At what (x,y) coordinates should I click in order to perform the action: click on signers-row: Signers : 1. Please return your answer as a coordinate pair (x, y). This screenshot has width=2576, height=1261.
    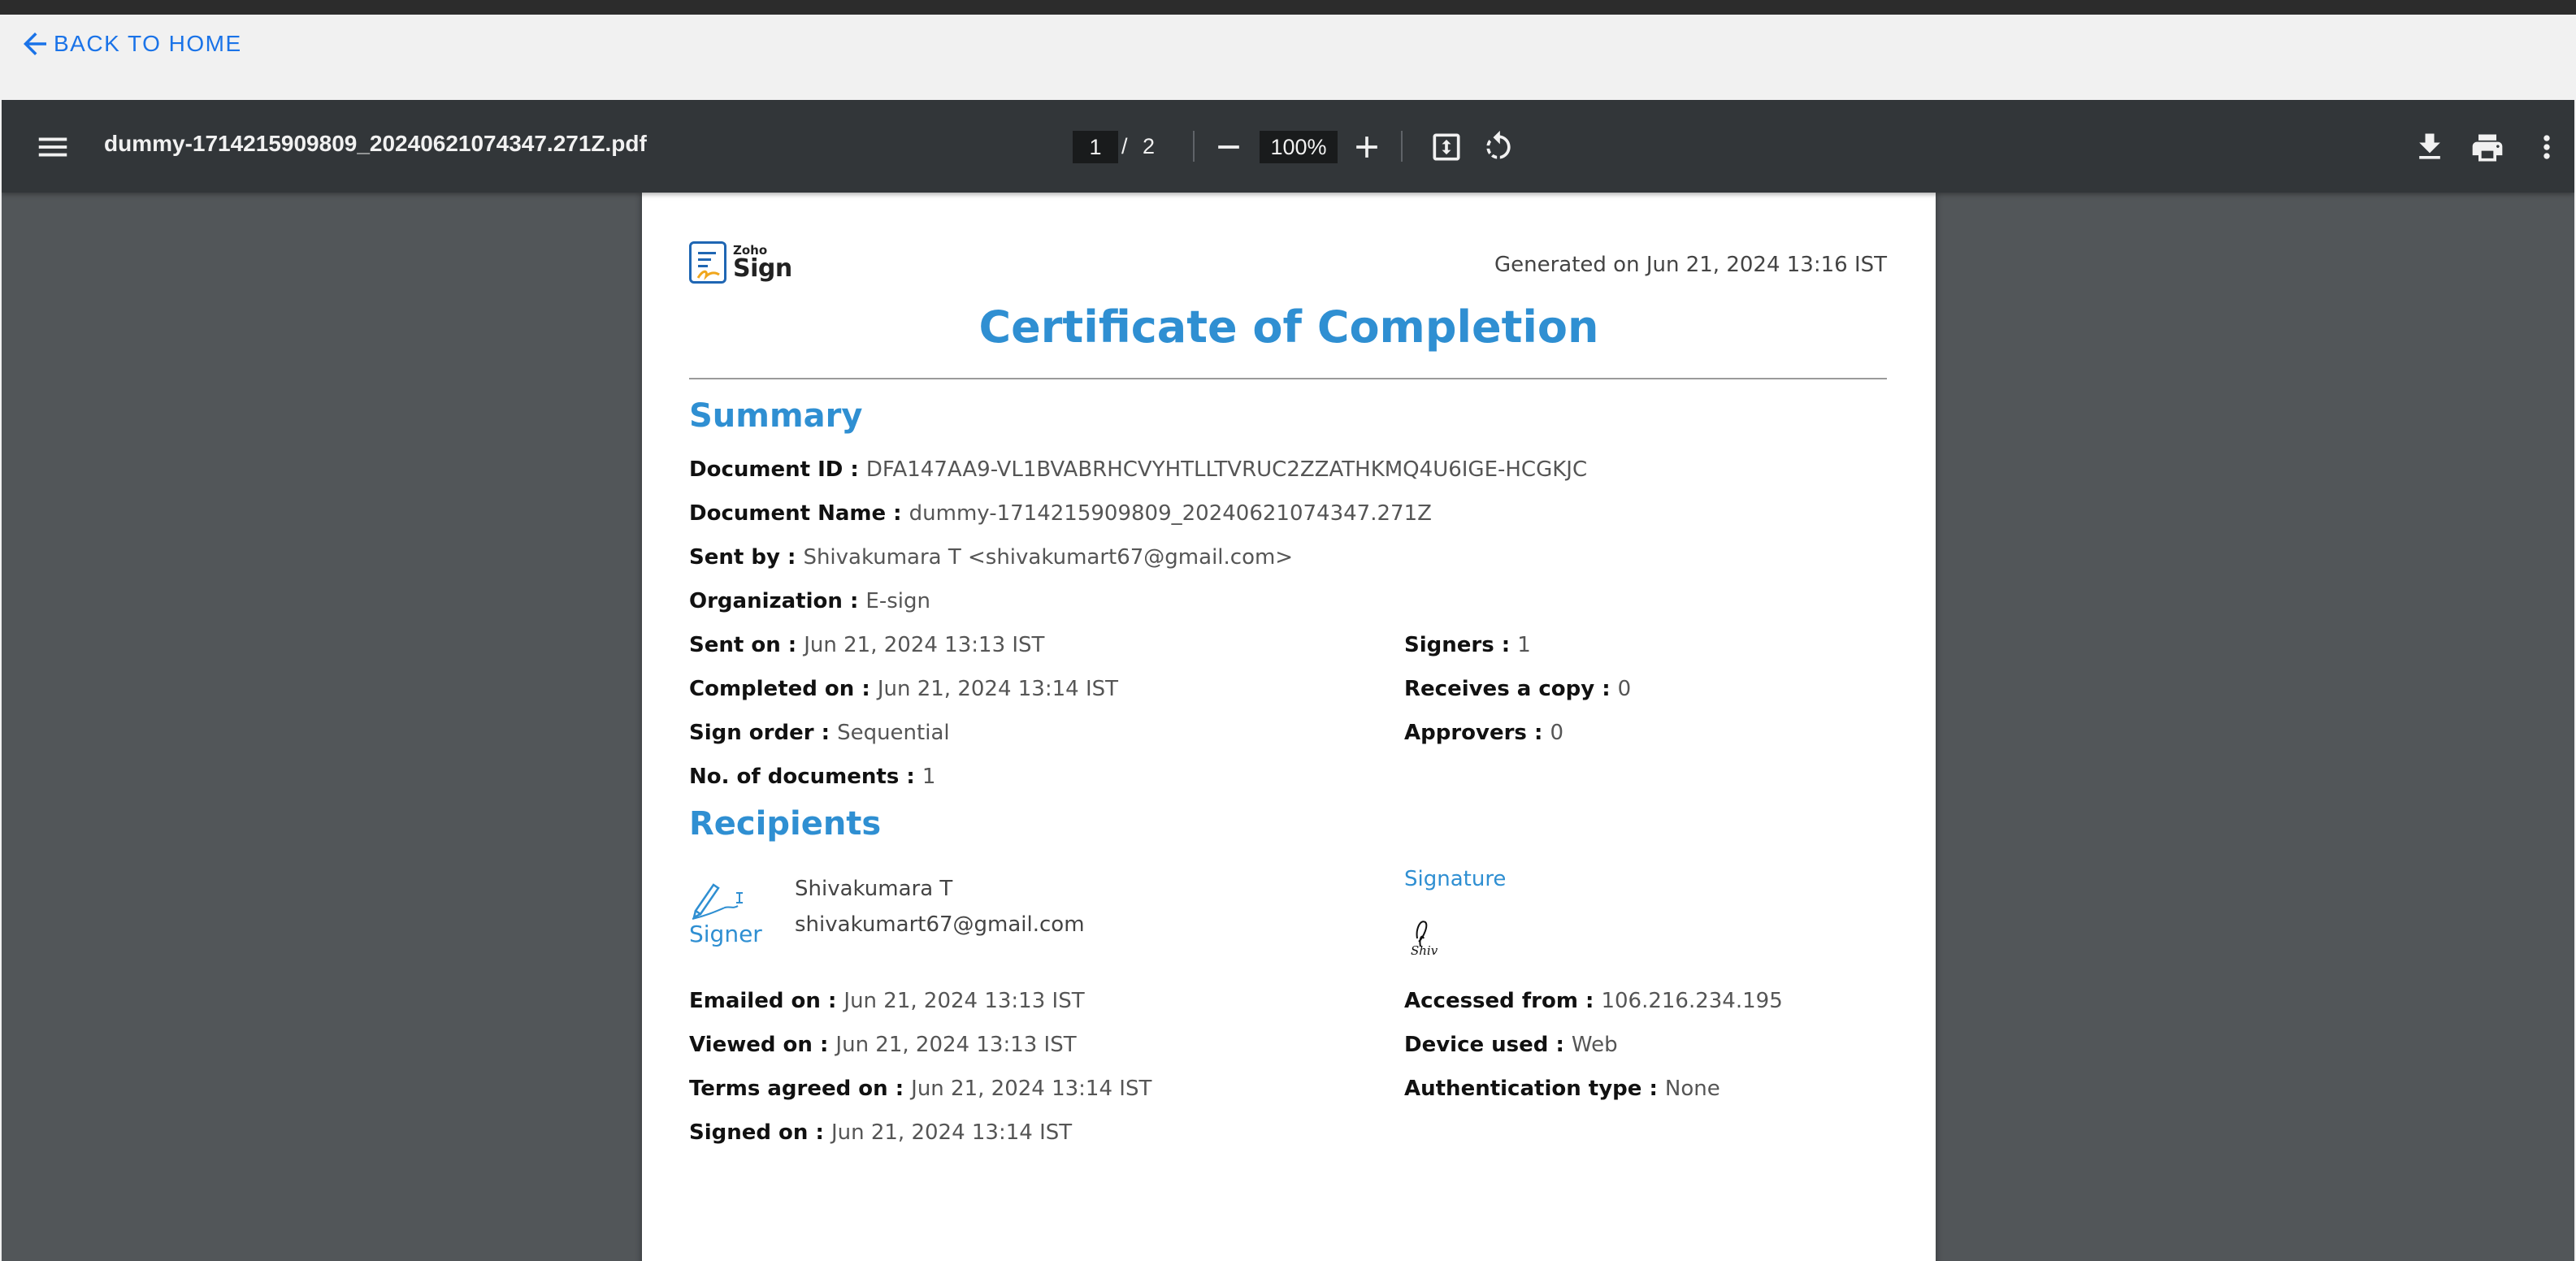
    Looking at the image, I should click on (1467, 645).